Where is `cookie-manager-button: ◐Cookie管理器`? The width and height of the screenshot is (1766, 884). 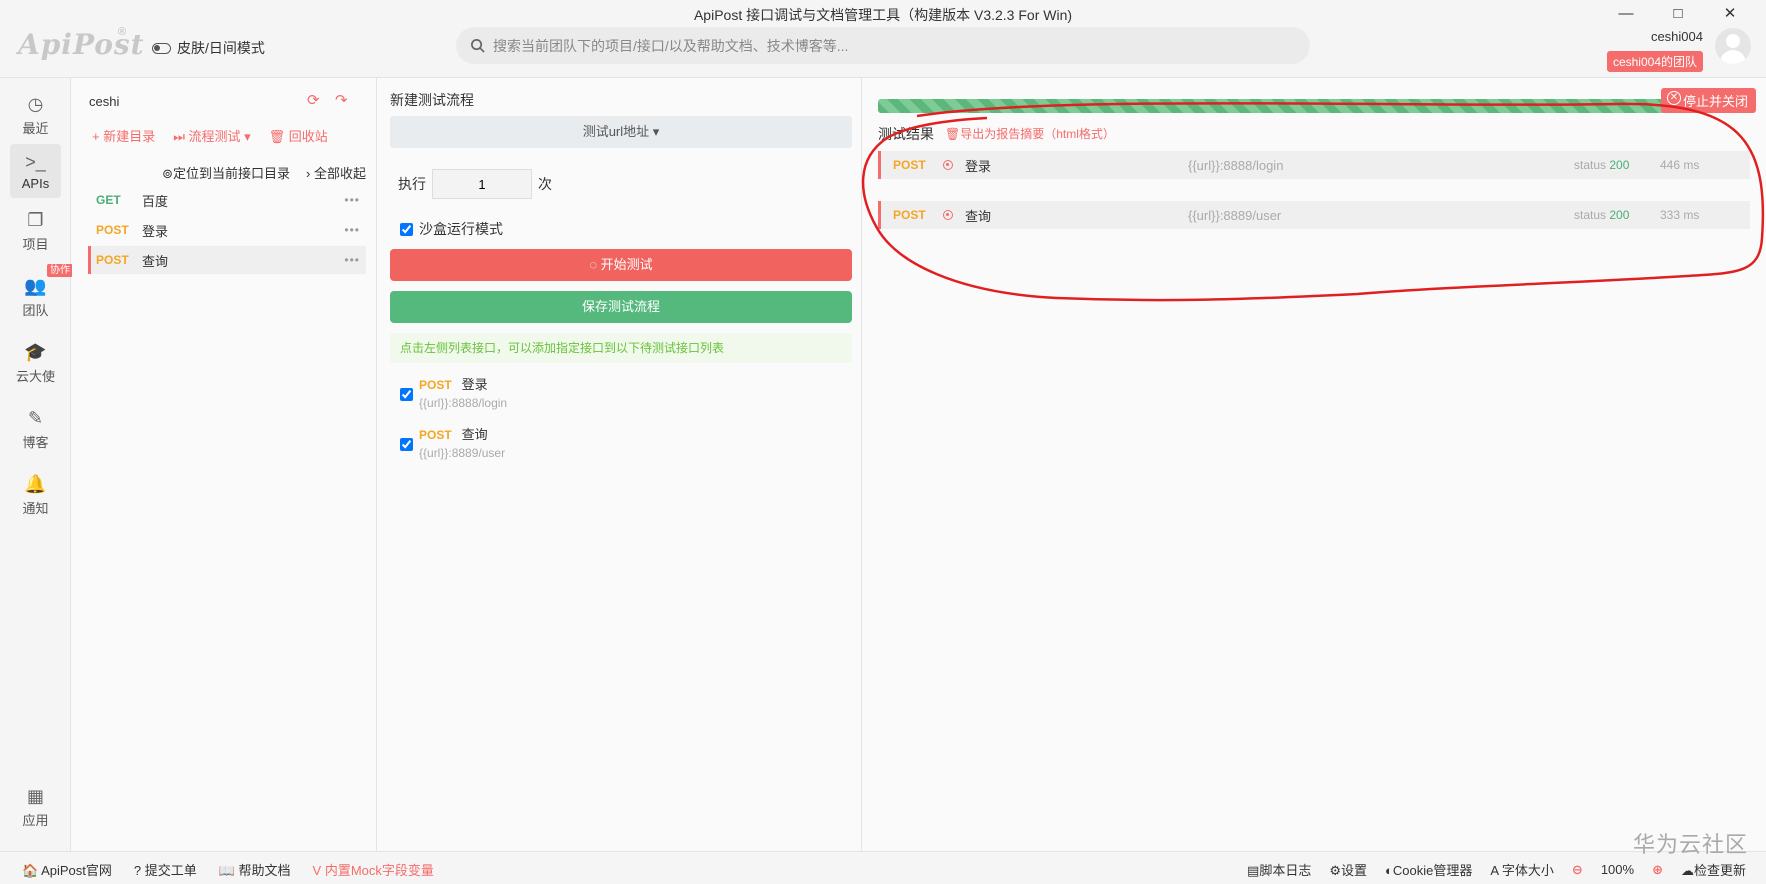
cookie-manager-button: ◐Cookie管理器 is located at coordinates (1428, 869).